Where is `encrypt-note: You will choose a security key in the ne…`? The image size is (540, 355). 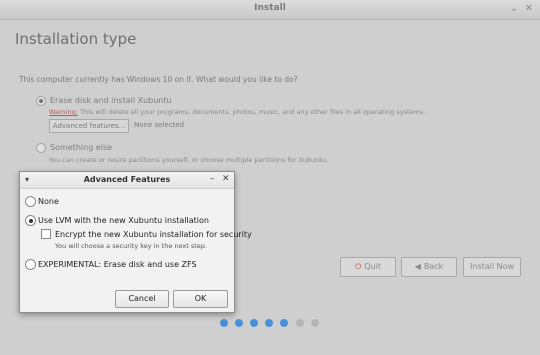 encrypt-note: You will choose a security key in the ne… is located at coordinates (131, 246).